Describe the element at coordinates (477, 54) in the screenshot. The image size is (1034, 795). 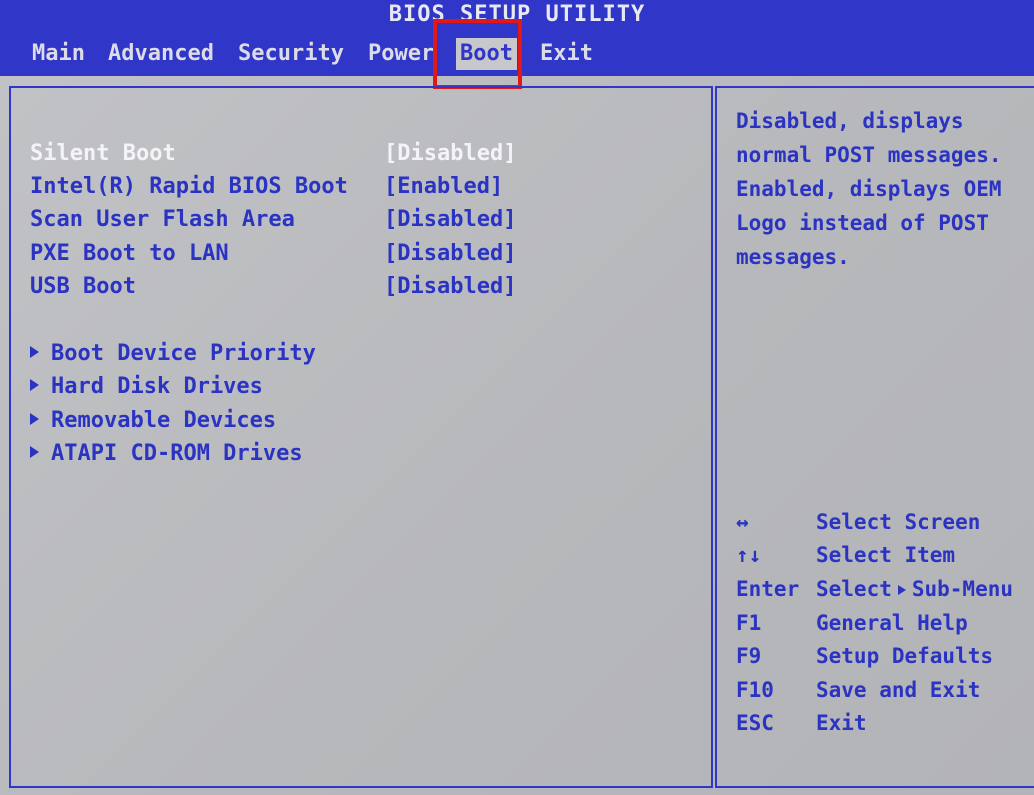
I see `annotation-highlight-box` at that location.